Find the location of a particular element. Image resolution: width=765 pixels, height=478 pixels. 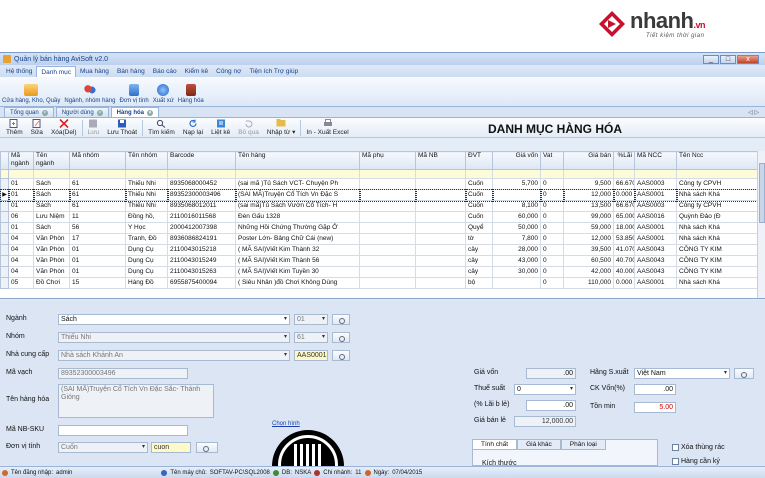

menu-tien-ich: Tiện ích Trợ giúp is located at coordinates (273, 71).